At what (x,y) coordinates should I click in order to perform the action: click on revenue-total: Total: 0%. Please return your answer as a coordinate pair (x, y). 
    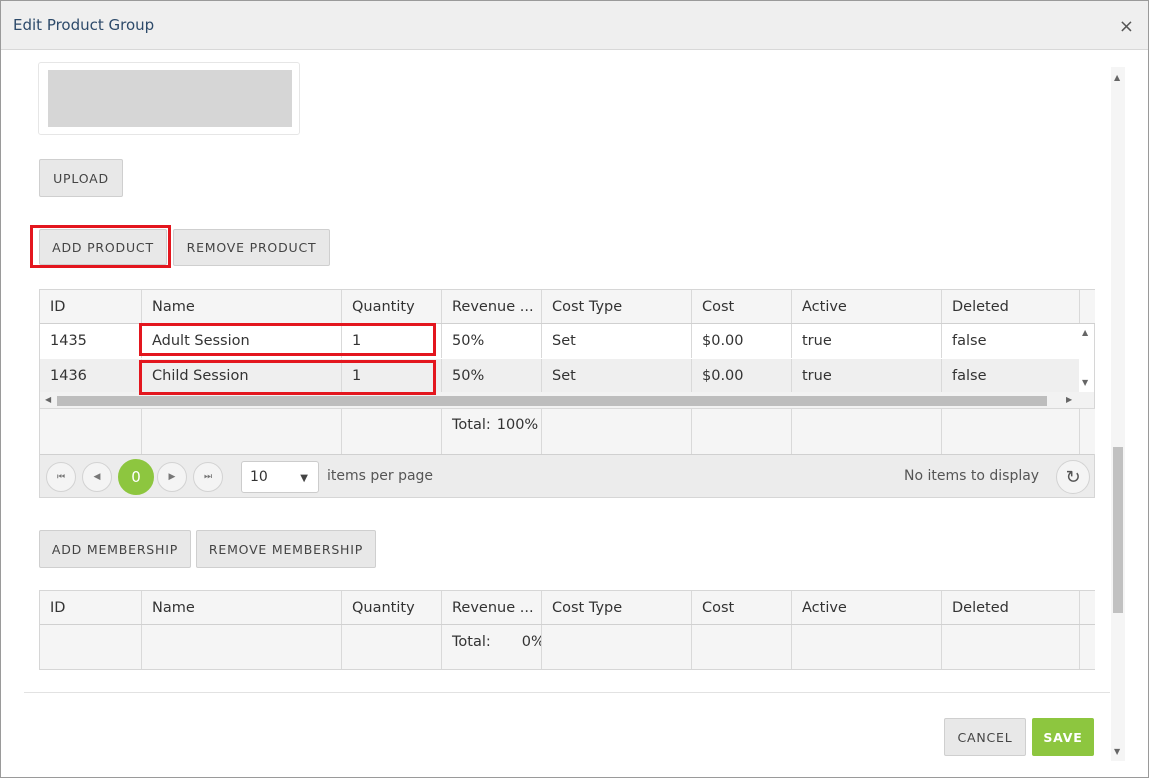
    Looking at the image, I should click on (491, 647).